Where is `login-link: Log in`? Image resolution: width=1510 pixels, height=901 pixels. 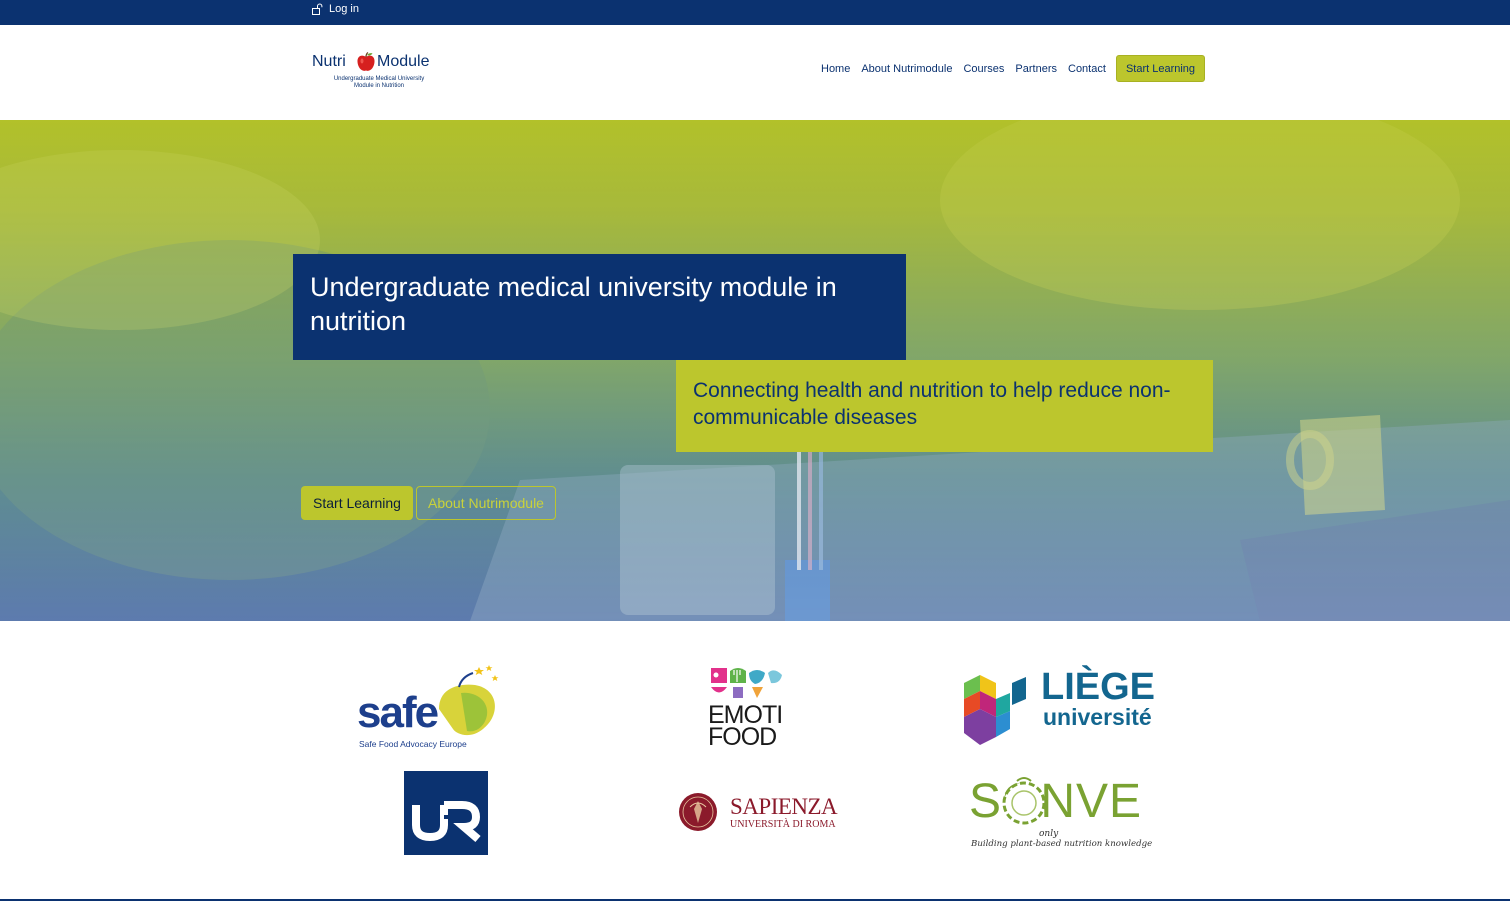
login-link: Log in is located at coordinates (335, 9).